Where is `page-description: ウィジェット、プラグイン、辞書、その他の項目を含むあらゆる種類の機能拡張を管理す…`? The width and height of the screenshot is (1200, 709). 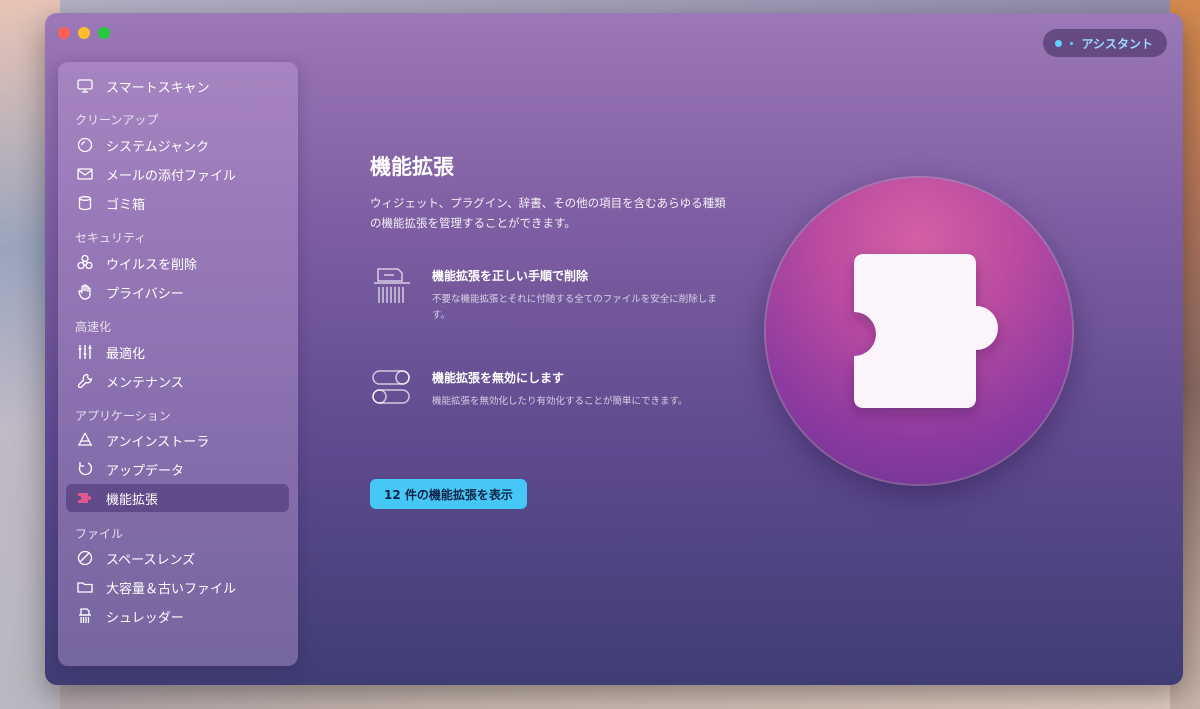
page-description: ウィジェット、プラグイン、辞書、その他の項目を含むあらゆる種類の機能拡張を管理す… is located at coordinates (548, 213).